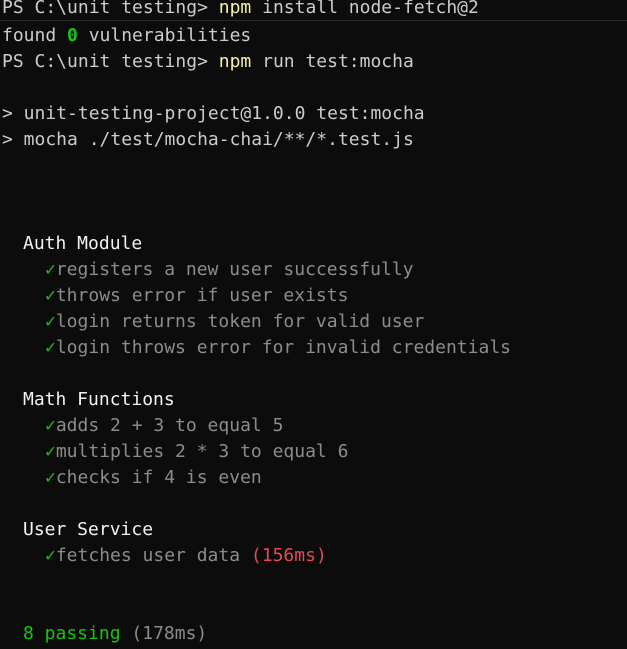 Image resolution: width=627 pixels, height=649 pixels. Describe the element at coordinates (164, 35) in the screenshot. I see `audit-suffix: vulnerabilities` at that location.